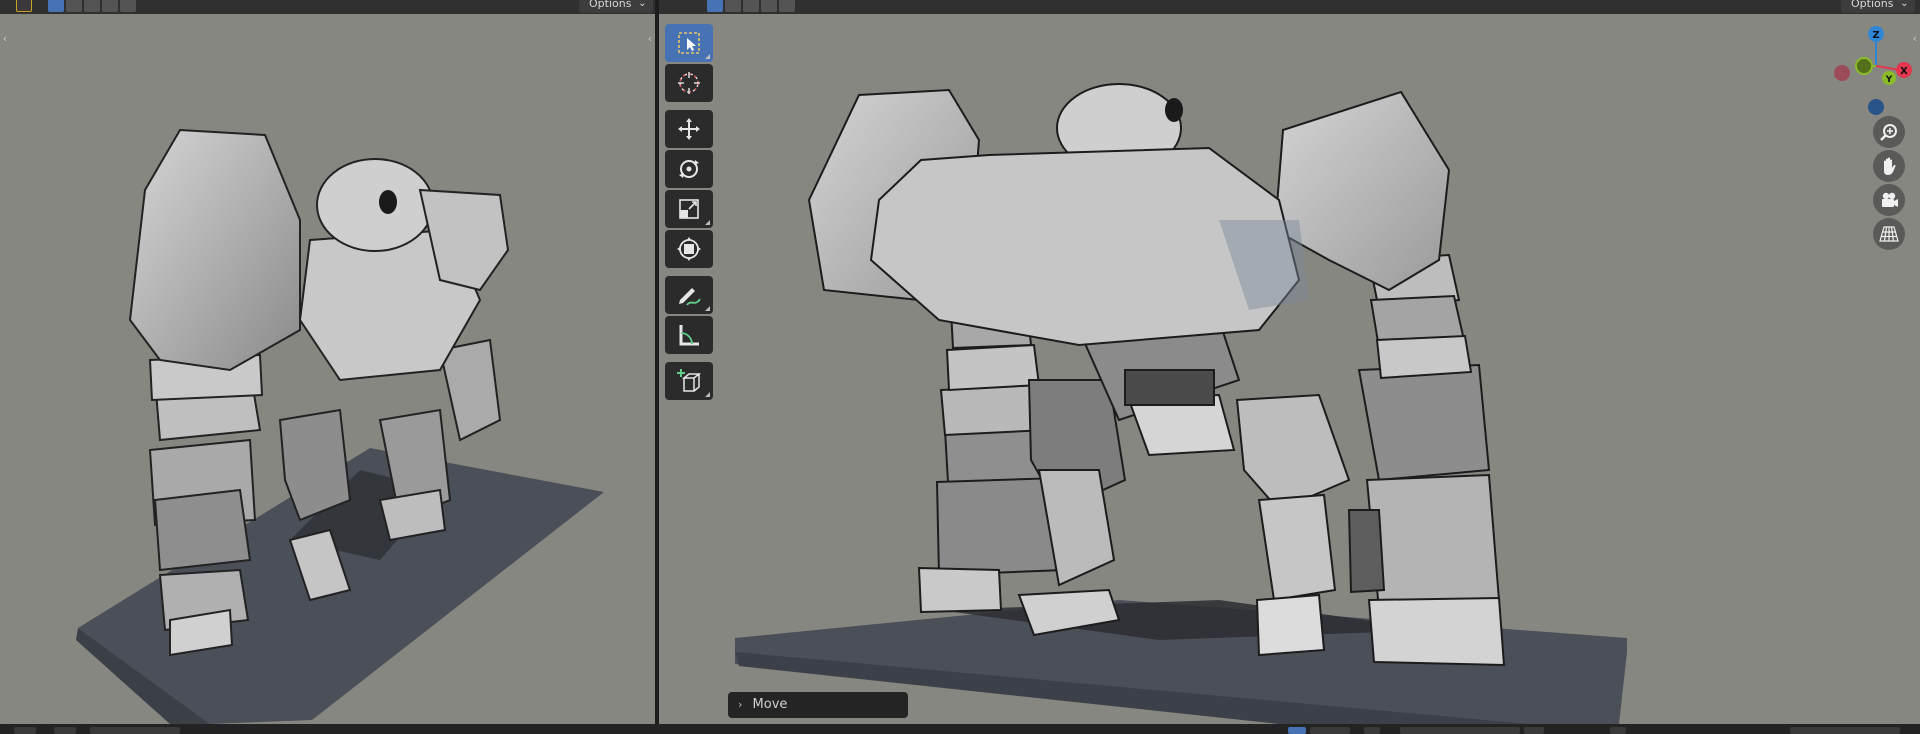  What do you see at coordinates (1289, 7) in the screenshot?
I see `viewport-right-header: Options ⌄` at bounding box center [1289, 7].